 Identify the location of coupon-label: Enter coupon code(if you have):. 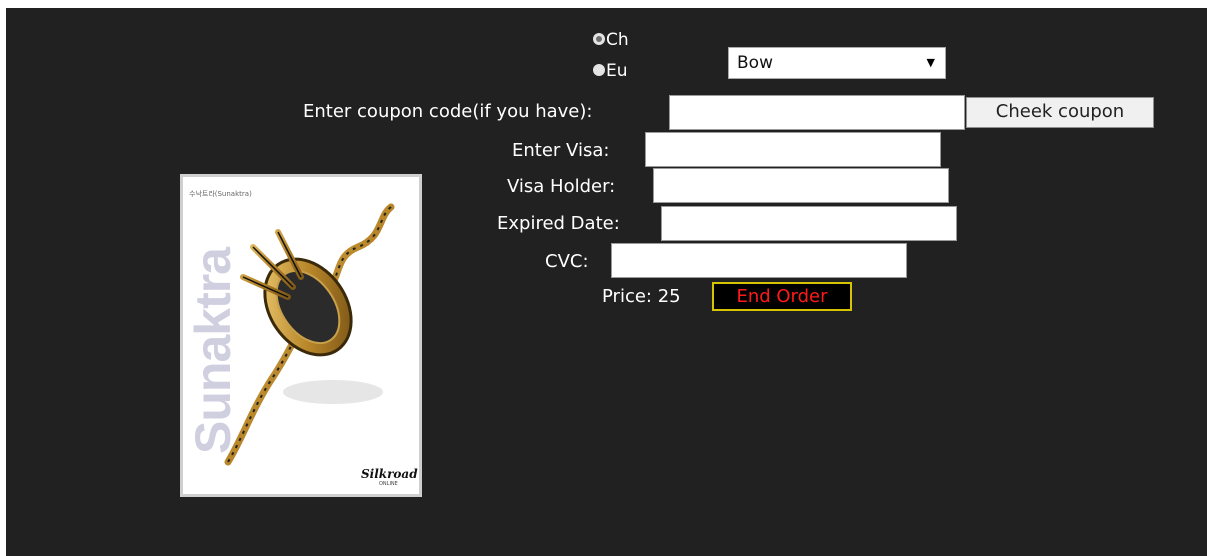
(448, 111).